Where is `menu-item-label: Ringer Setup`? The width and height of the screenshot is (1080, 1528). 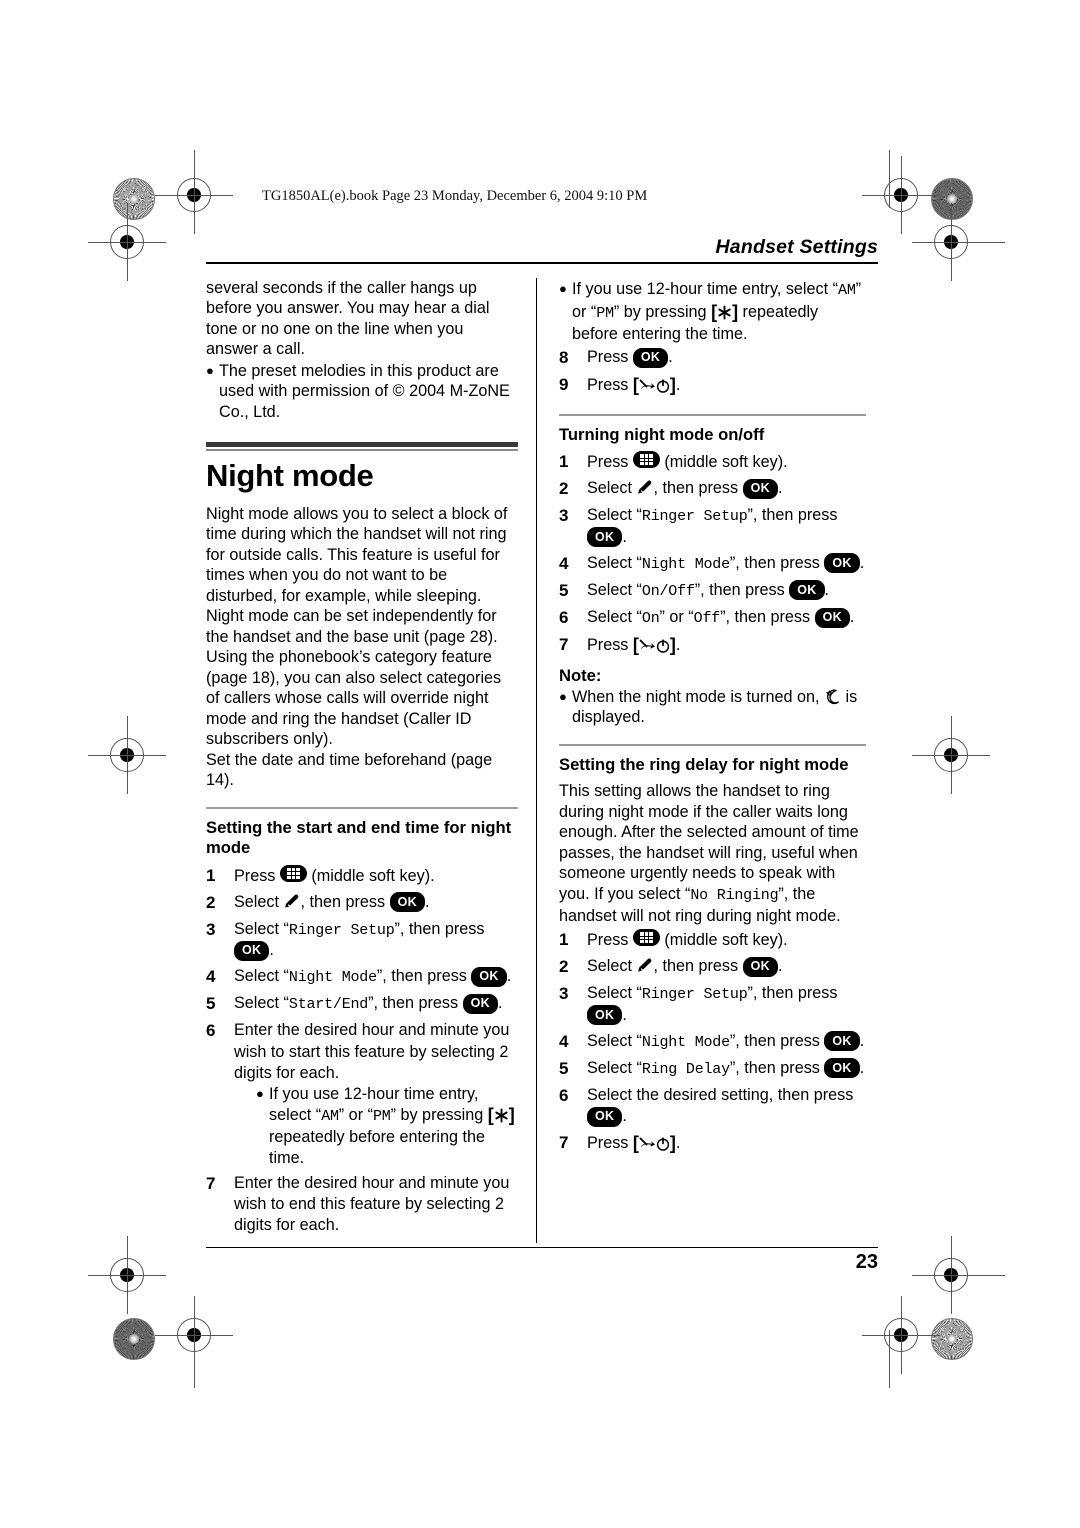 menu-item-label: Ringer Setup is located at coordinates (694, 995).